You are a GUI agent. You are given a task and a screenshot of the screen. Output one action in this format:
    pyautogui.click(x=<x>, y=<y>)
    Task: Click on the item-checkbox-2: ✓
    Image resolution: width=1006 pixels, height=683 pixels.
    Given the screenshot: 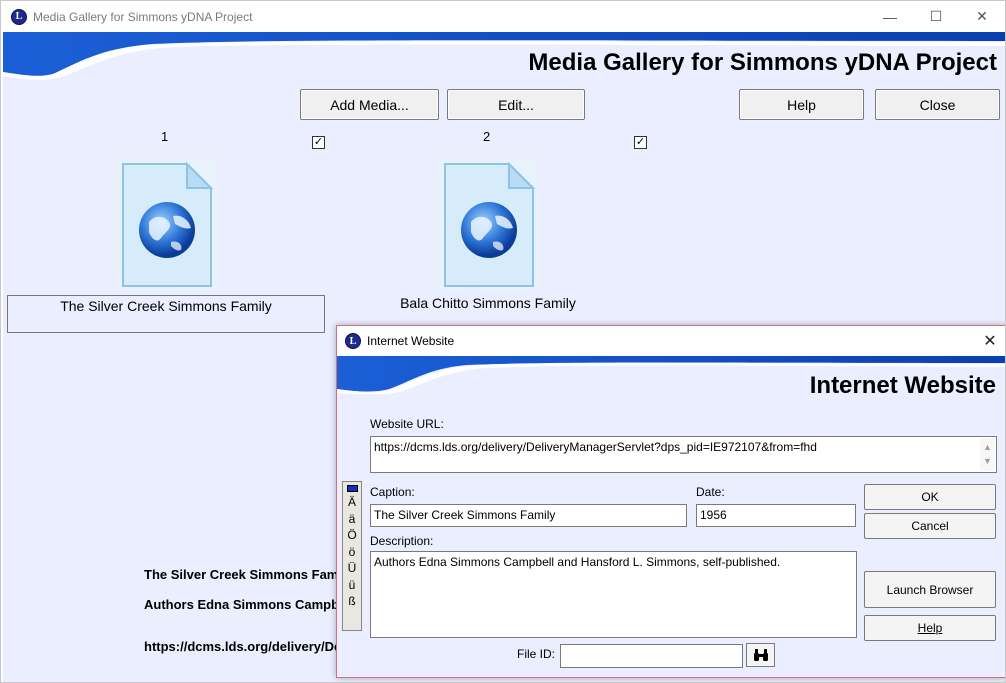 What is the action you would take?
    pyautogui.click(x=640, y=142)
    